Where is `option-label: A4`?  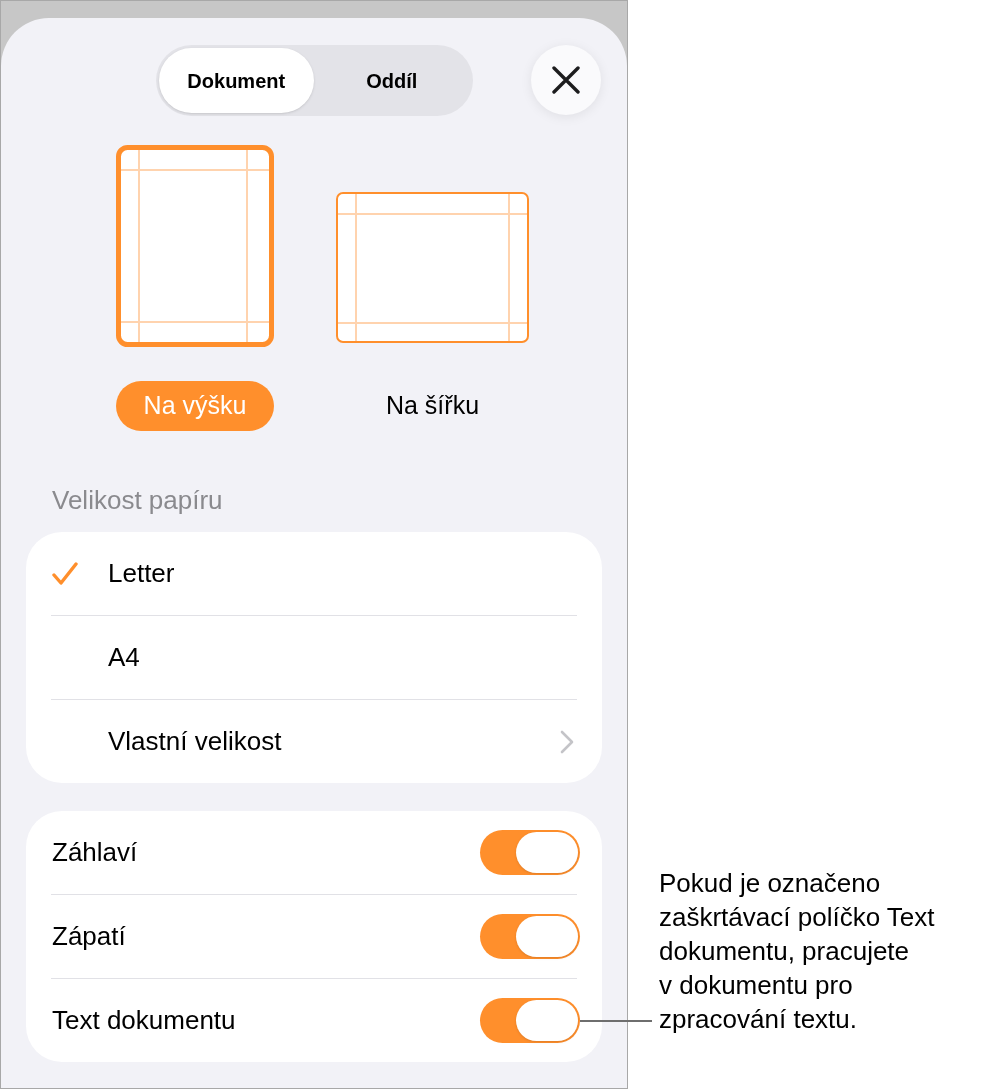
option-label: A4 is located at coordinates (124, 657).